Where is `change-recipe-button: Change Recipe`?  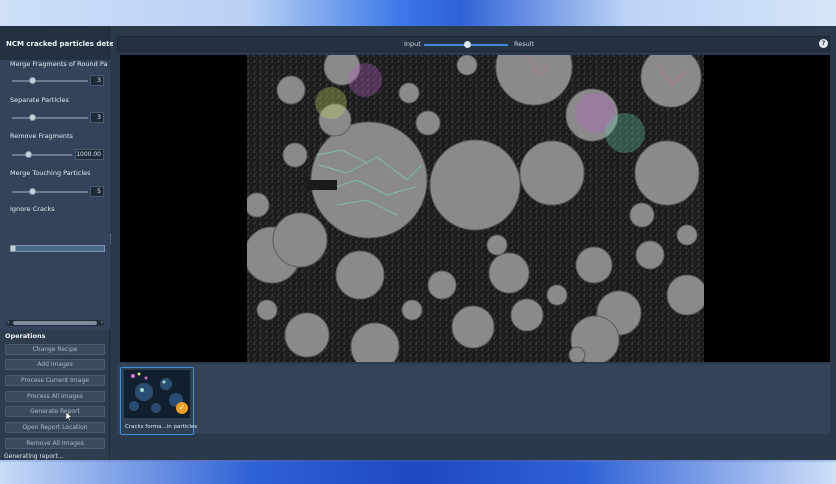
change-recipe-button: Change Recipe is located at coordinates (55, 349).